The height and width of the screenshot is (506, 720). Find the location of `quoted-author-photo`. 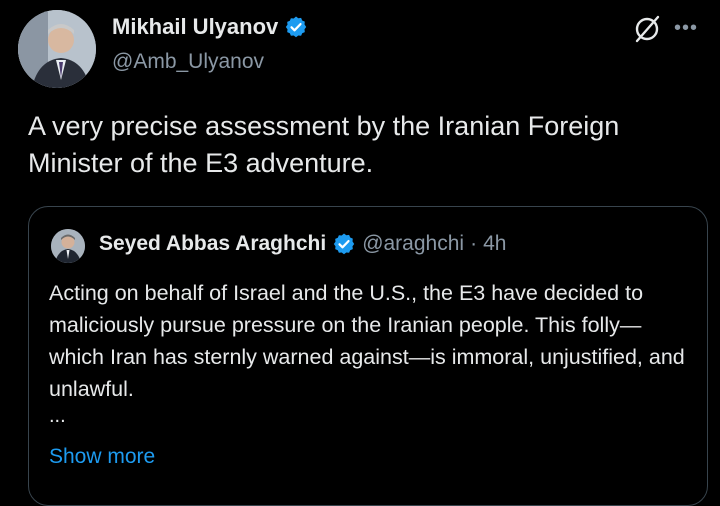

quoted-author-photo is located at coordinates (68, 246).